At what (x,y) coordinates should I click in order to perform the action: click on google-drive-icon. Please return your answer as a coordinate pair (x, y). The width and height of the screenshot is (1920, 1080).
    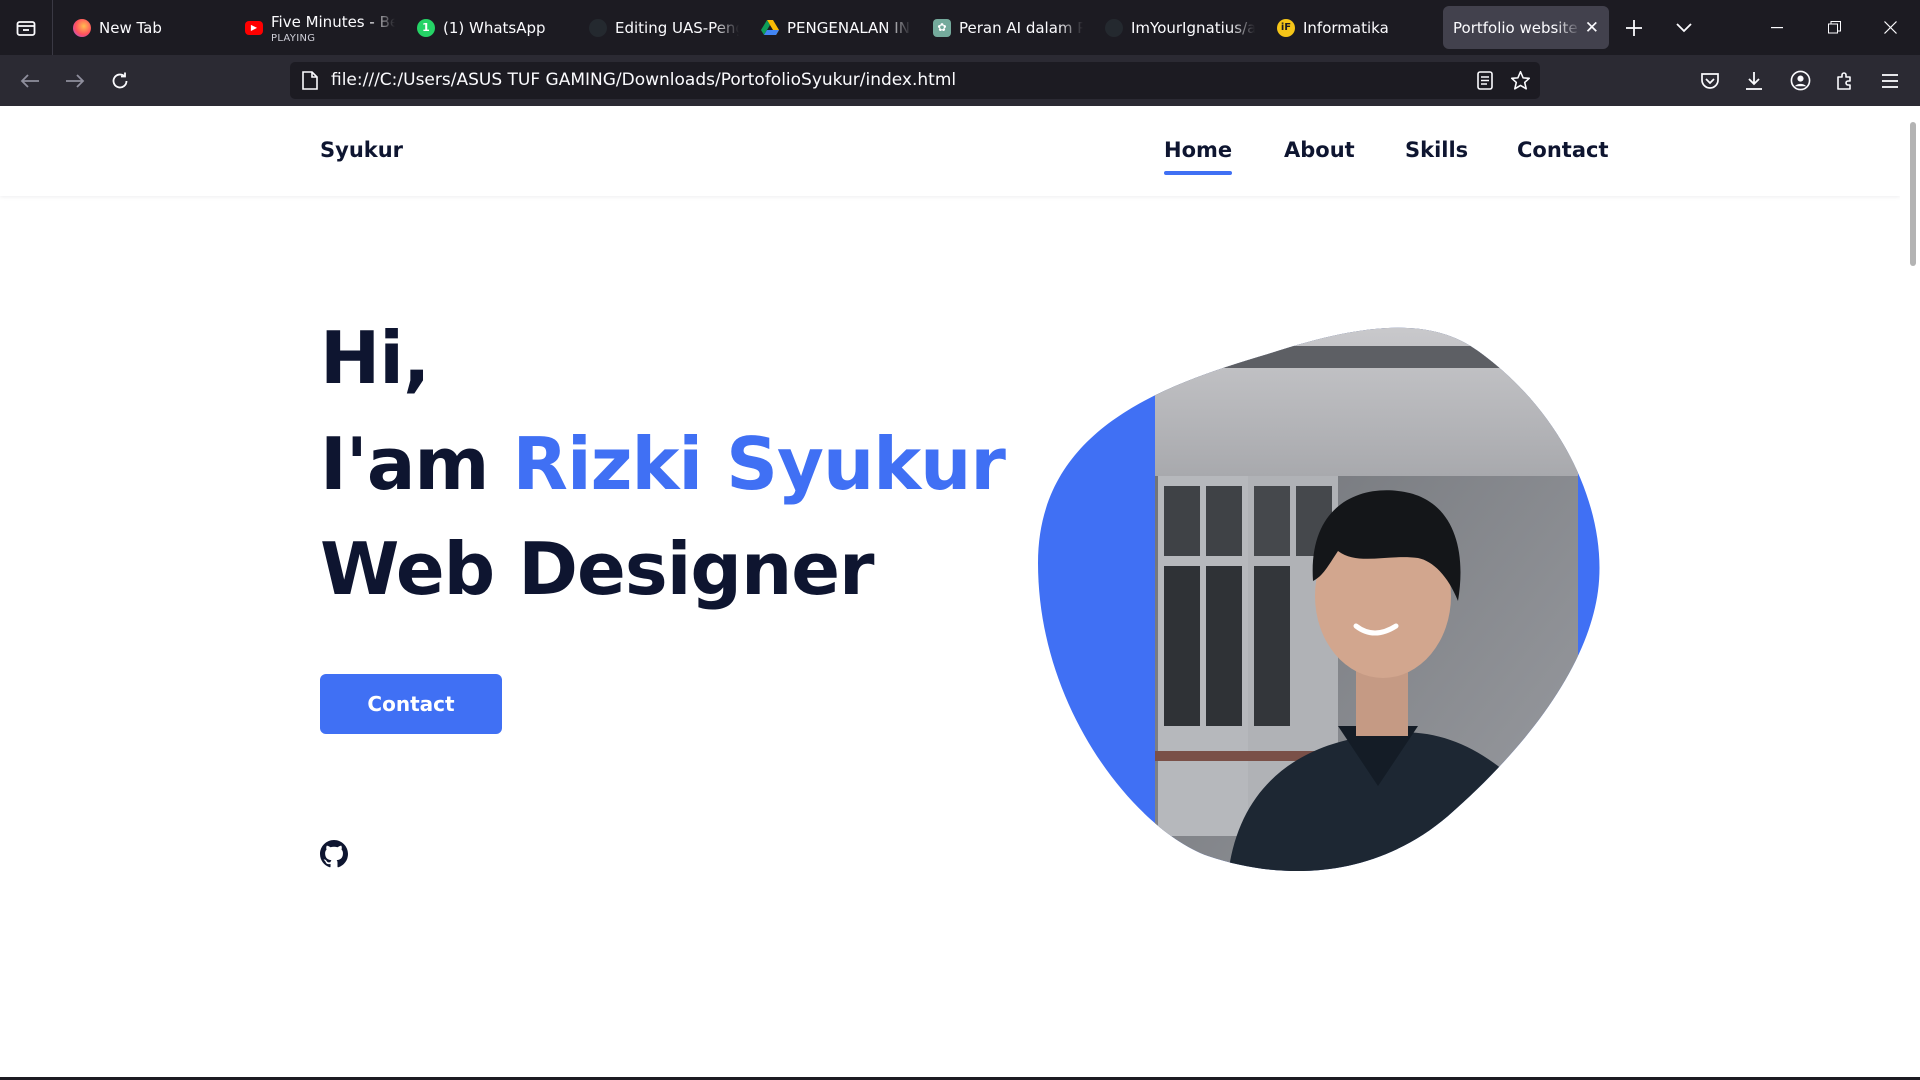
    Looking at the image, I should click on (770, 28).